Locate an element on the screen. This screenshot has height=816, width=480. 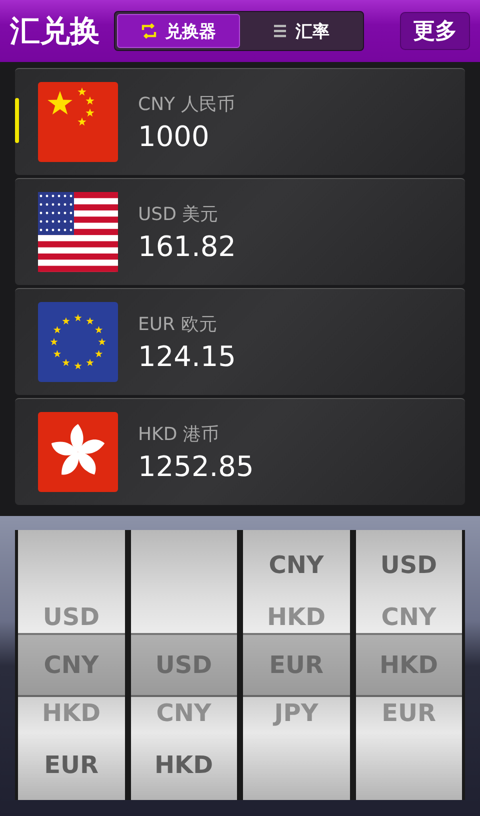
currency-name: USD 美元 is located at coordinates (179, 214).